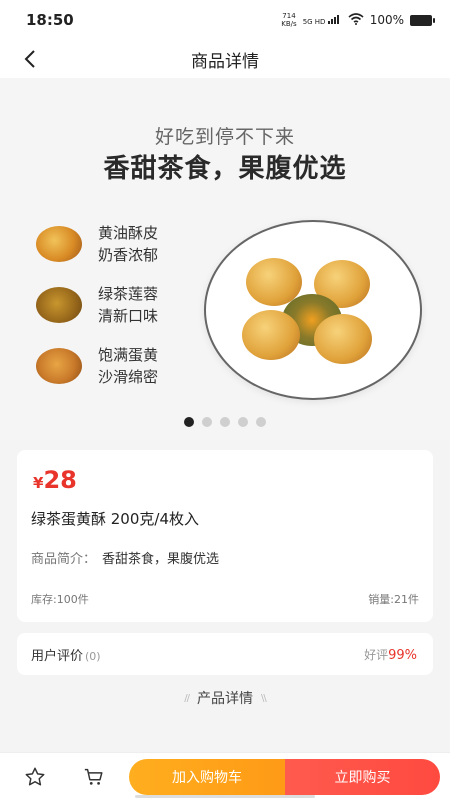 The width and height of the screenshot is (450, 800). What do you see at coordinates (225, 654) in the screenshot?
I see `reviews-row: 用户评价 (0) 好评99%` at bounding box center [225, 654].